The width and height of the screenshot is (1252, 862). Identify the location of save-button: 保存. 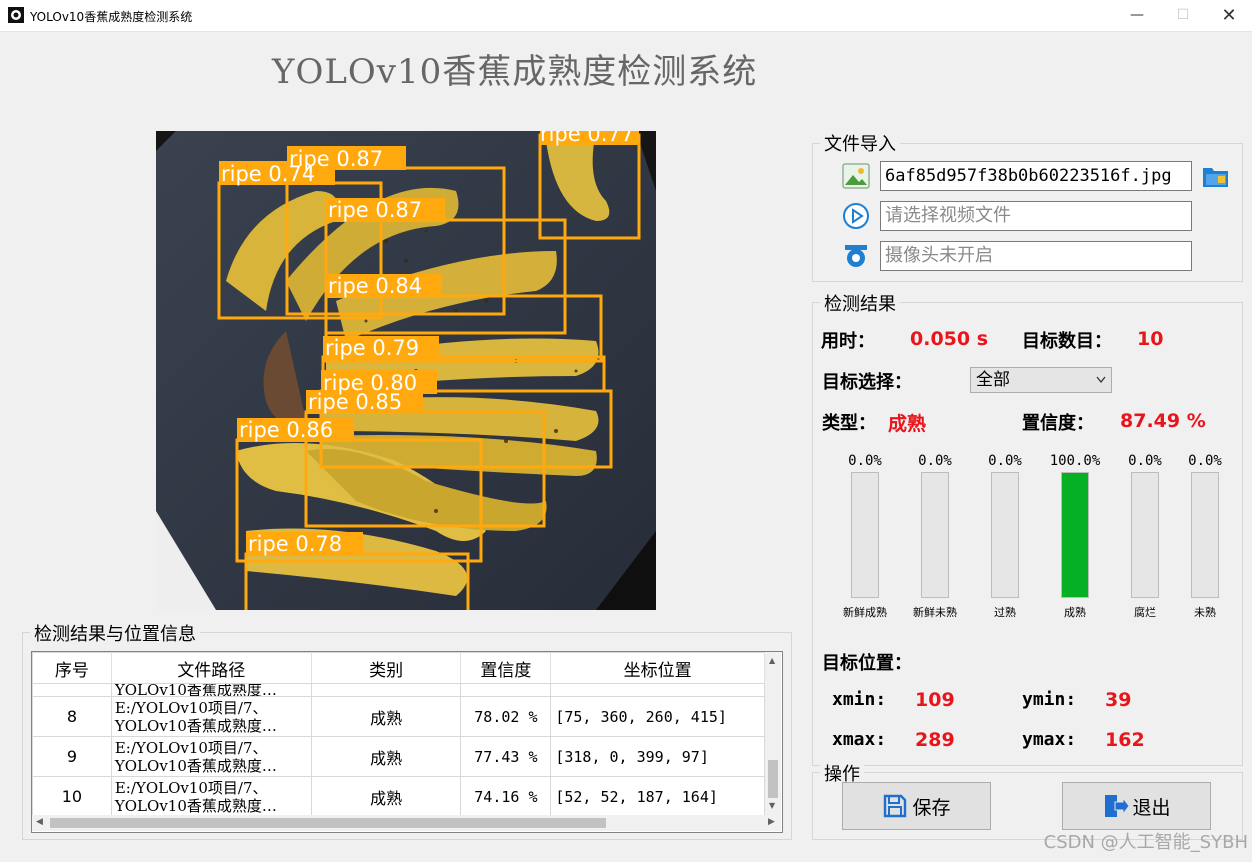
(916, 806).